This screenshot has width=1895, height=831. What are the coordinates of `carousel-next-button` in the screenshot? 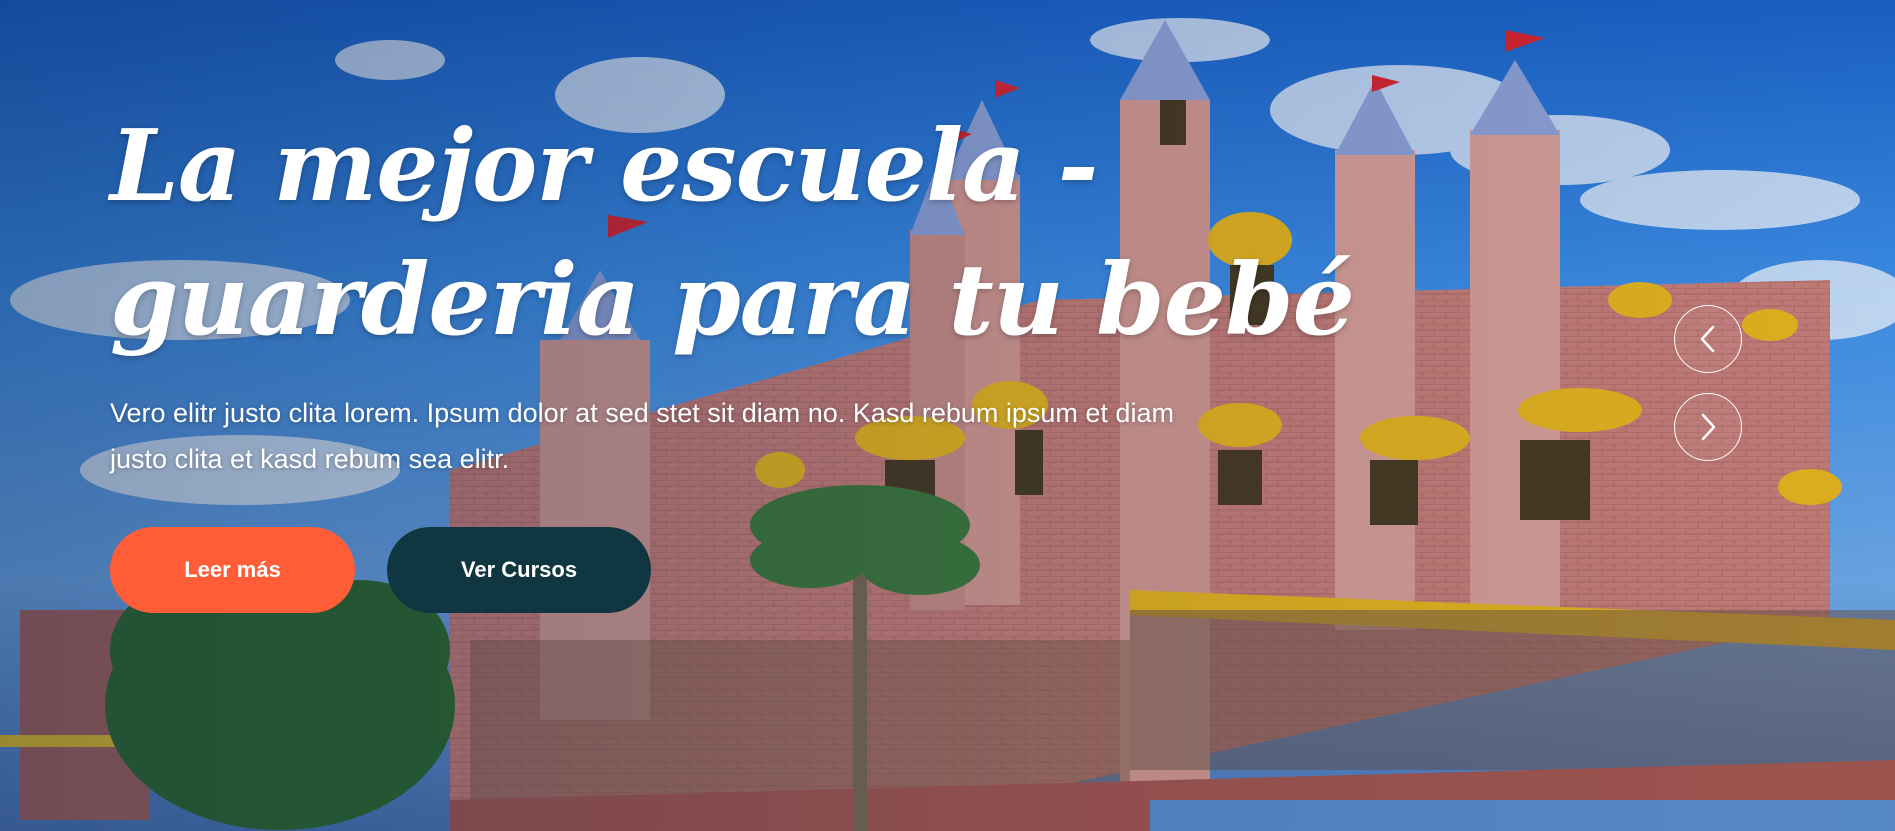 It's located at (1708, 427).